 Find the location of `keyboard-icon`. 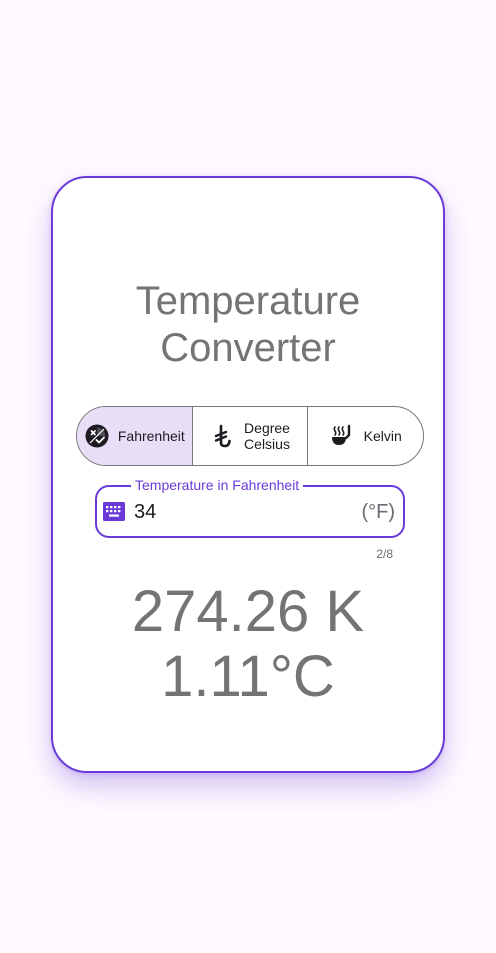

keyboard-icon is located at coordinates (114, 511).